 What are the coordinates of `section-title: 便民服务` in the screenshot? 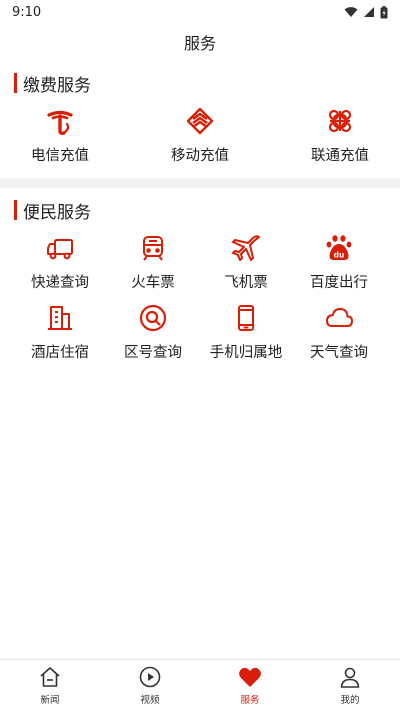 It's located at (57, 212).